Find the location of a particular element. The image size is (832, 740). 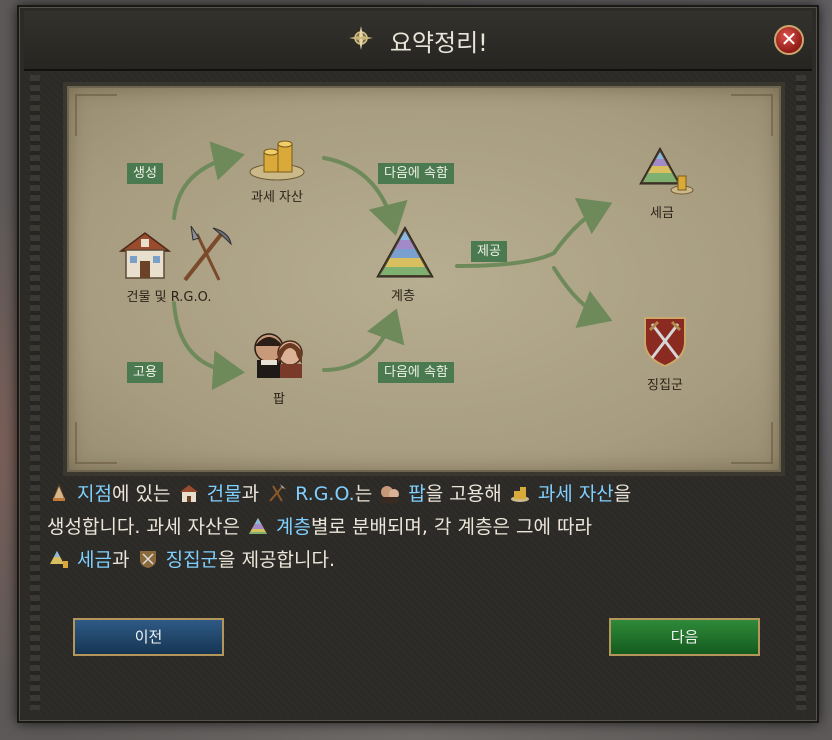

building-small-icon is located at coordinates (189, 491).